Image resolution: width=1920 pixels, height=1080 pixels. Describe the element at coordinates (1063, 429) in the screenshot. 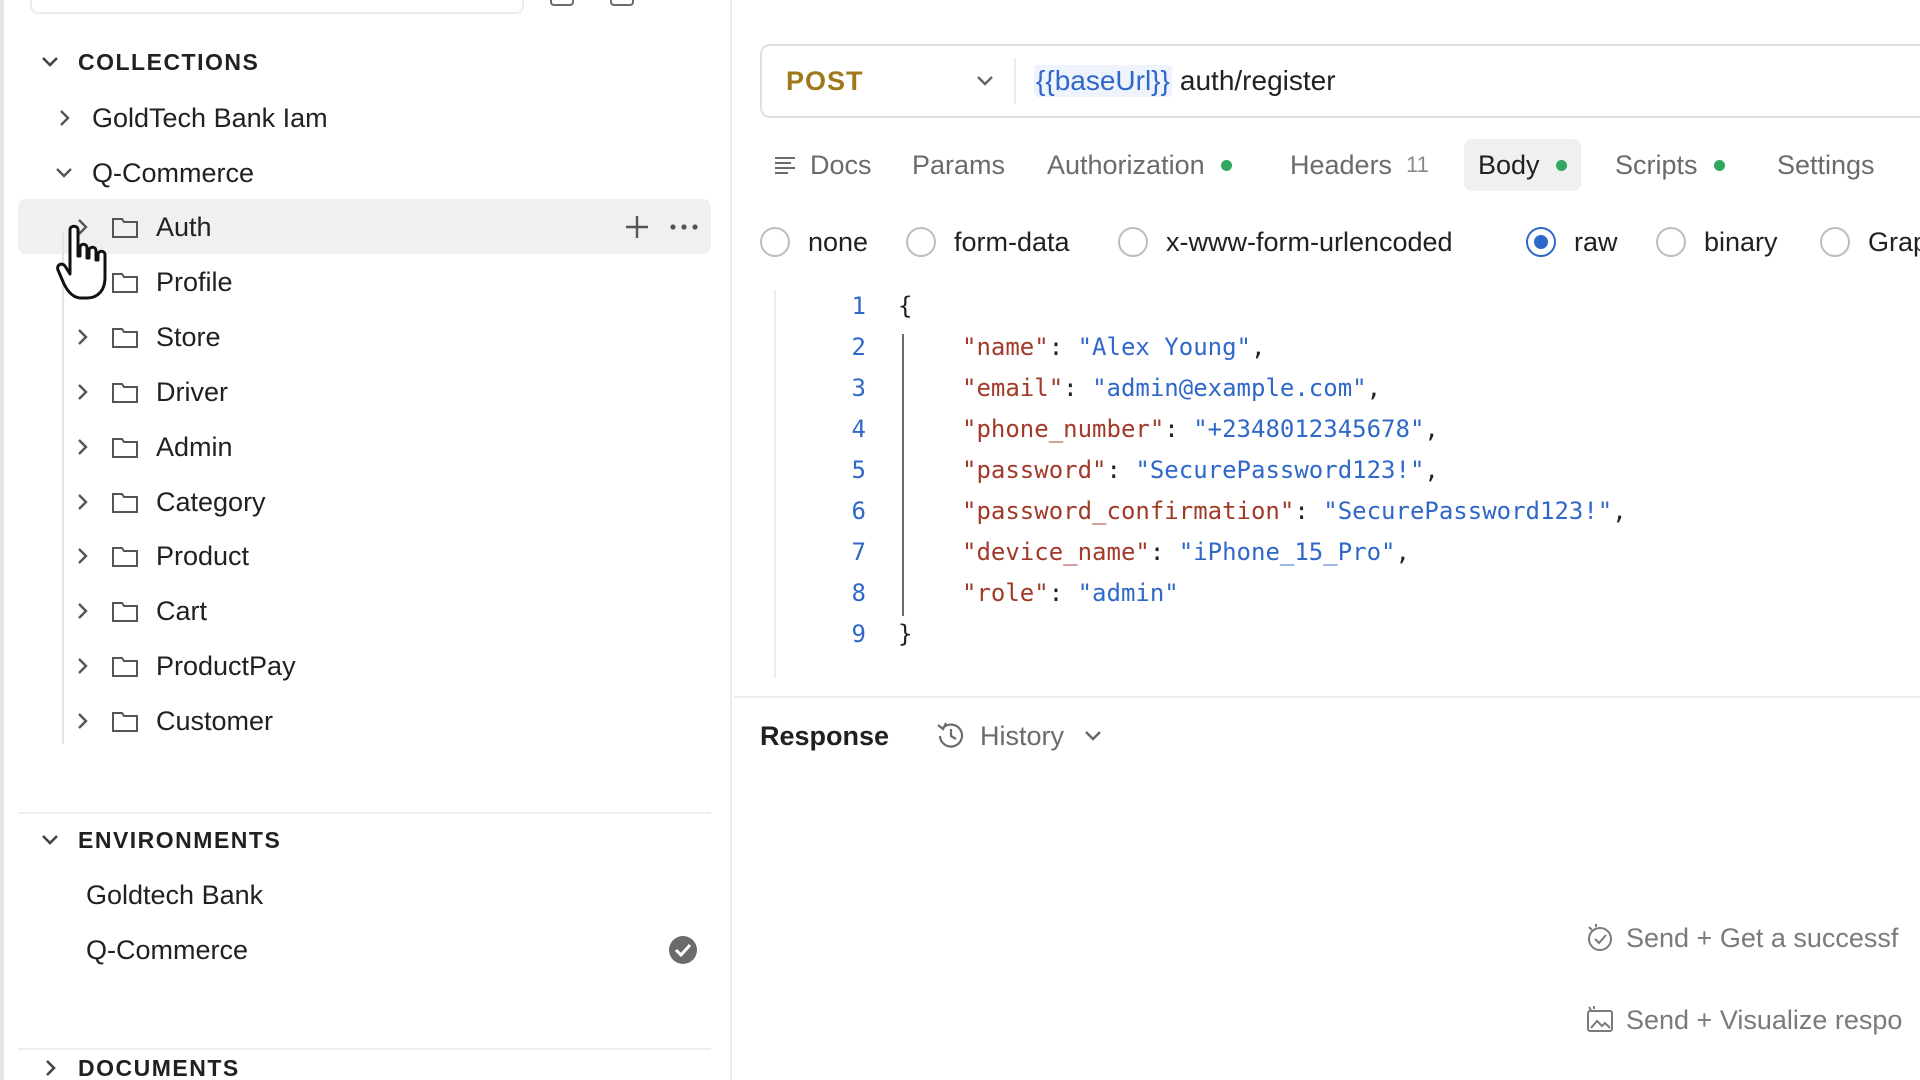

I see `json-key: "phone_number"` at that location.